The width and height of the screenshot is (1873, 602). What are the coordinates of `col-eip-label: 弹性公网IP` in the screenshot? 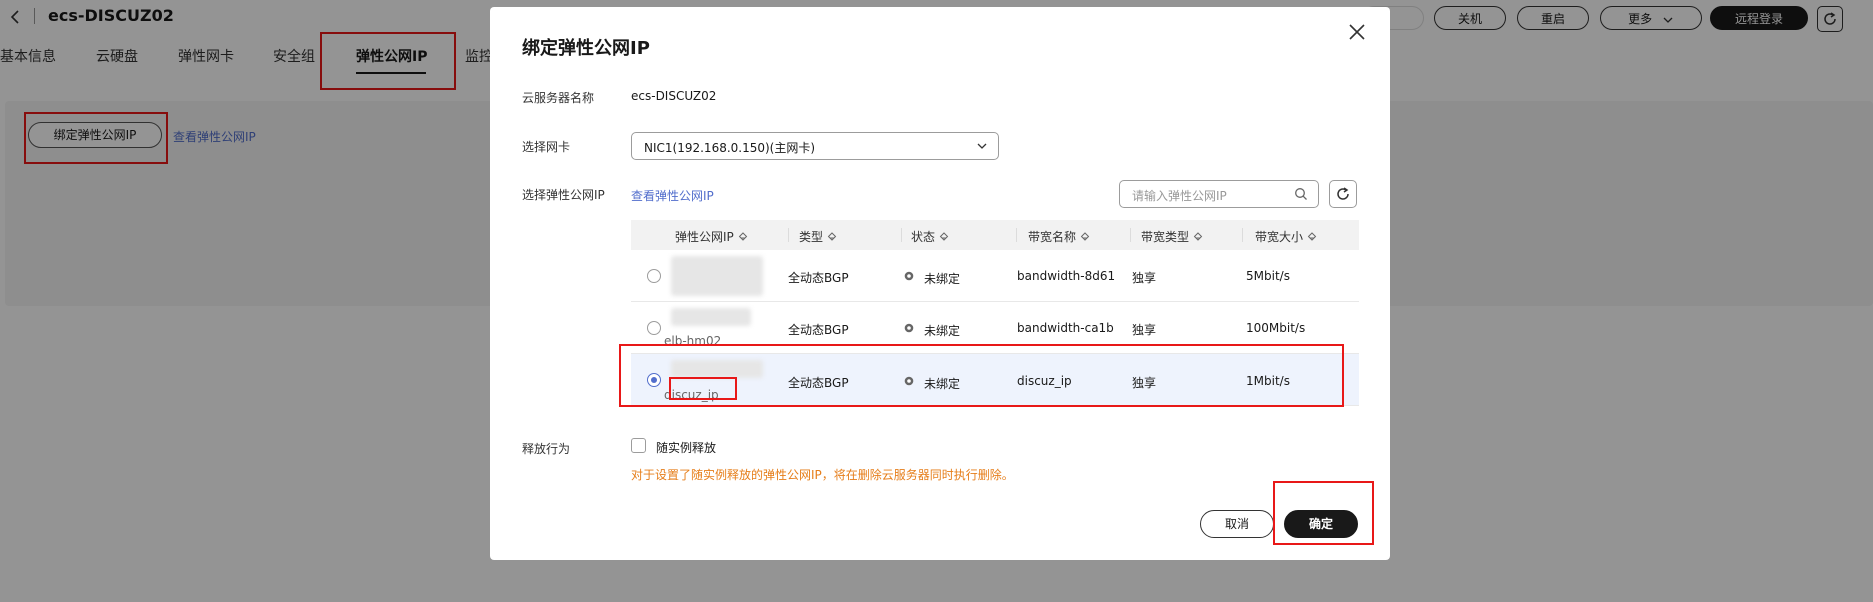 It's located at (704, 237).